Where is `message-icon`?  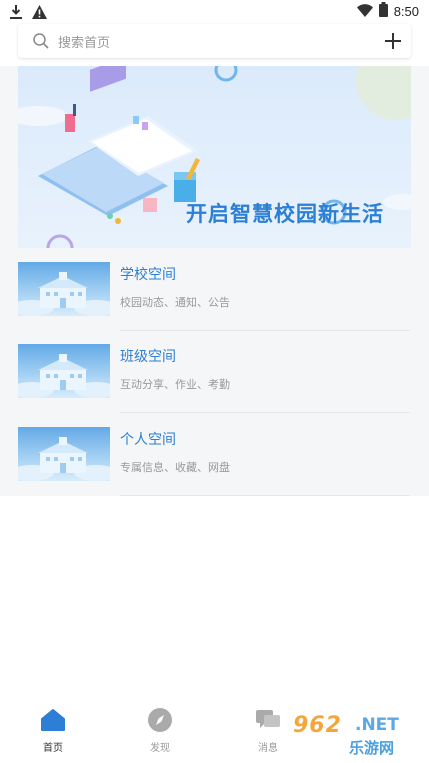
message-icon is located at coordinates (268, 720).